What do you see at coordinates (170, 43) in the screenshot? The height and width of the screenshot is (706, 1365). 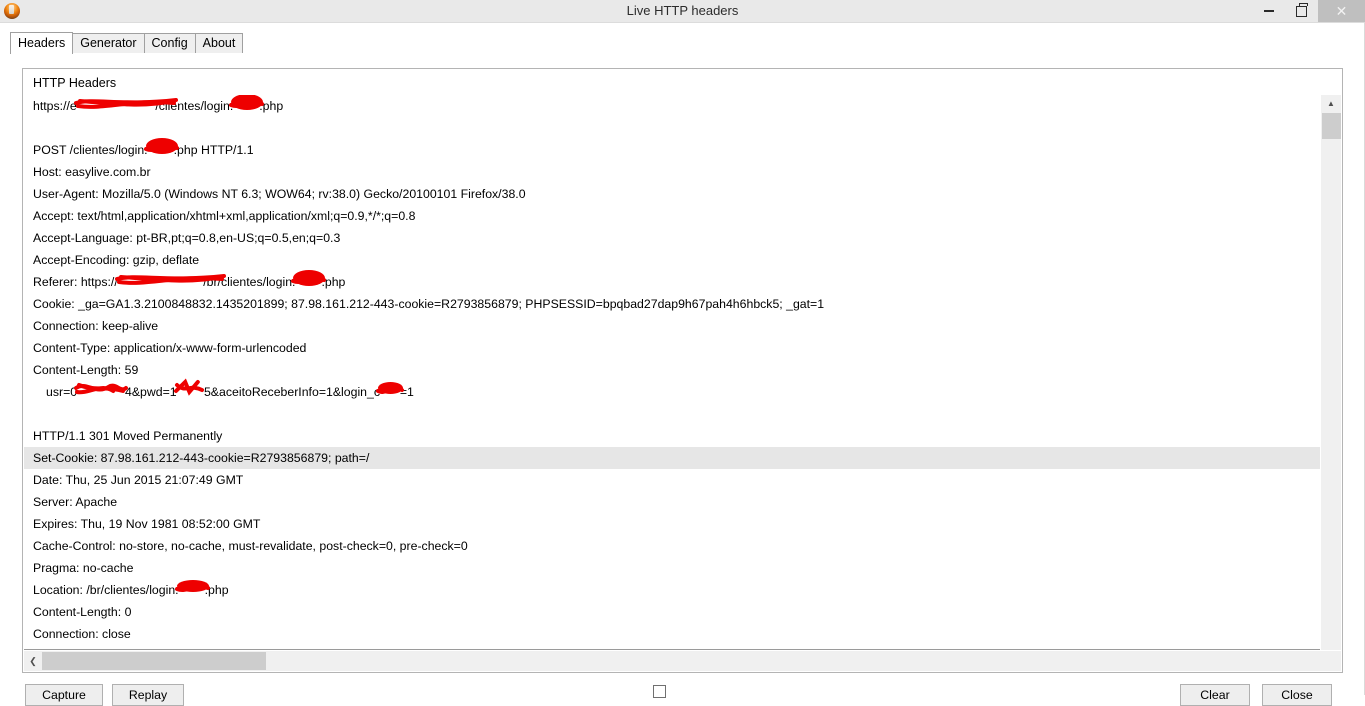 I see `tab-config: Config` at bounding box center [170, 43].